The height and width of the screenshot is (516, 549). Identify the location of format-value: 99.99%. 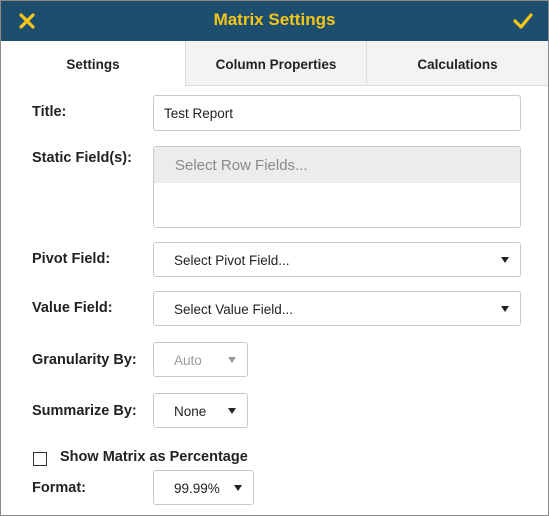
(197, 488).